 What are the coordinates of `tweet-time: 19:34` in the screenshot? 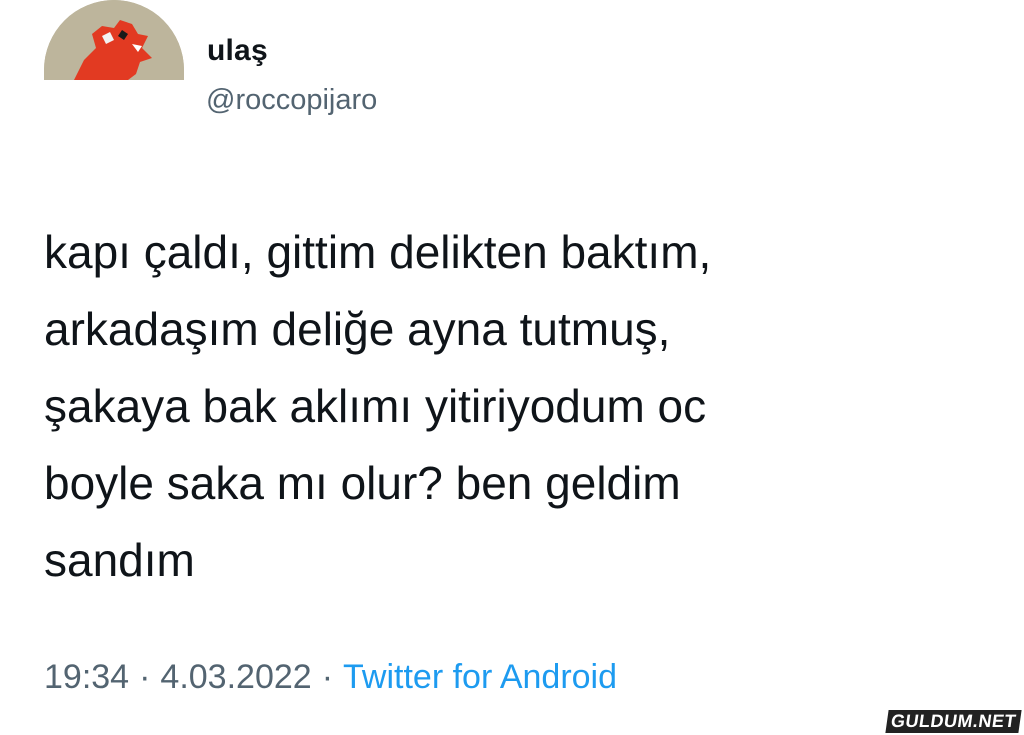 It's located at (86, 677).